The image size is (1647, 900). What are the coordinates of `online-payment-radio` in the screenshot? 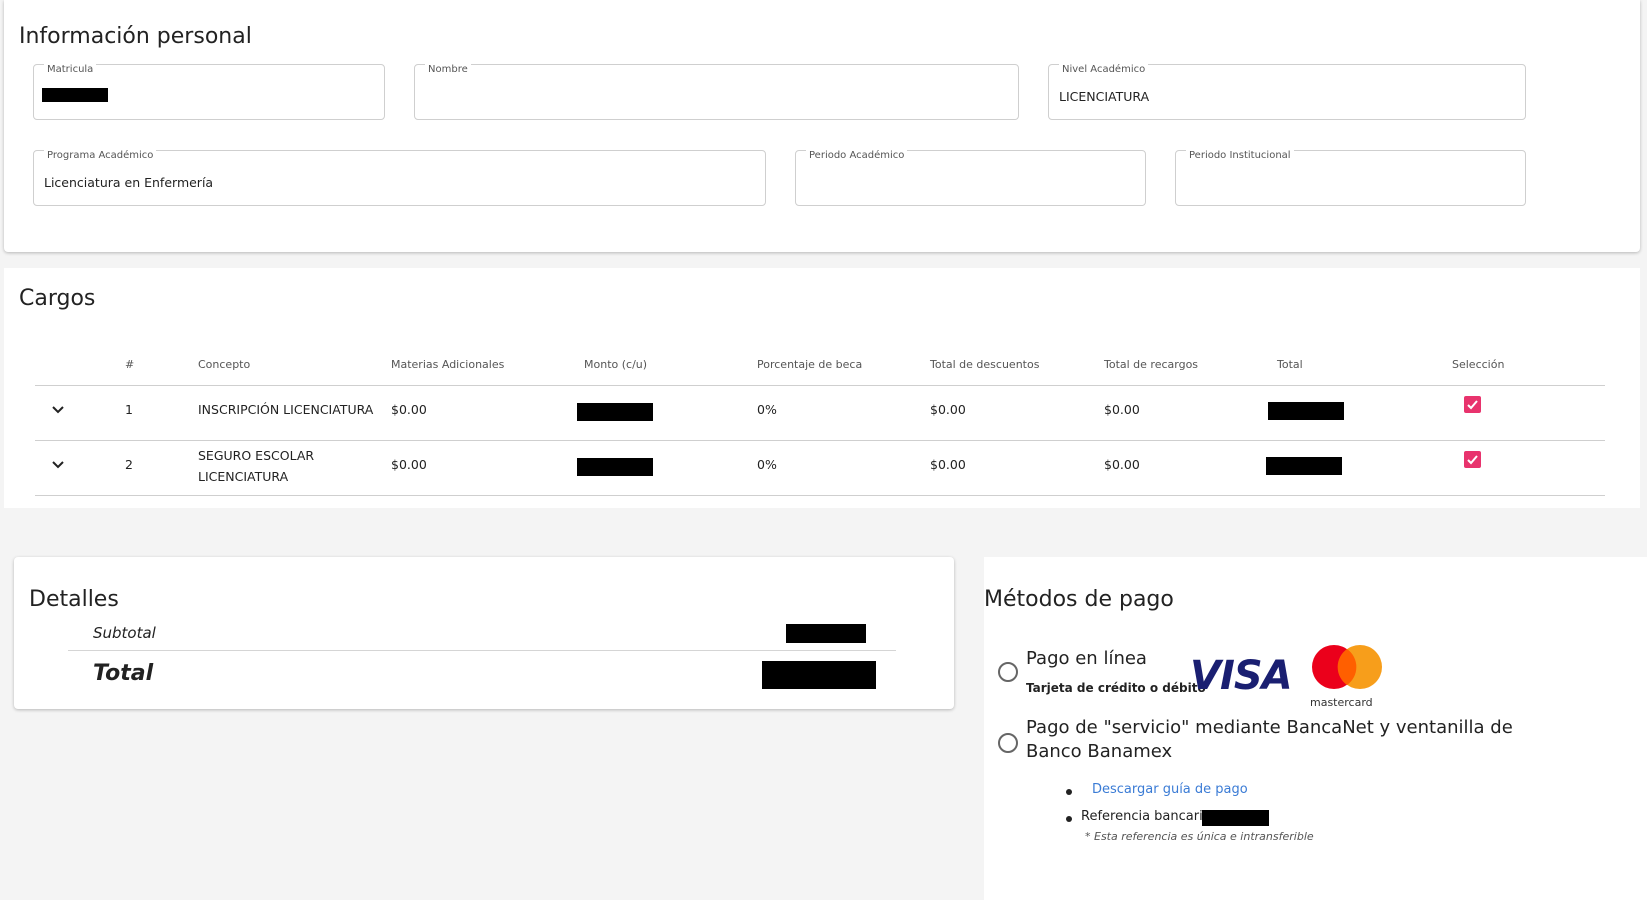 It's located at (1008, 672).